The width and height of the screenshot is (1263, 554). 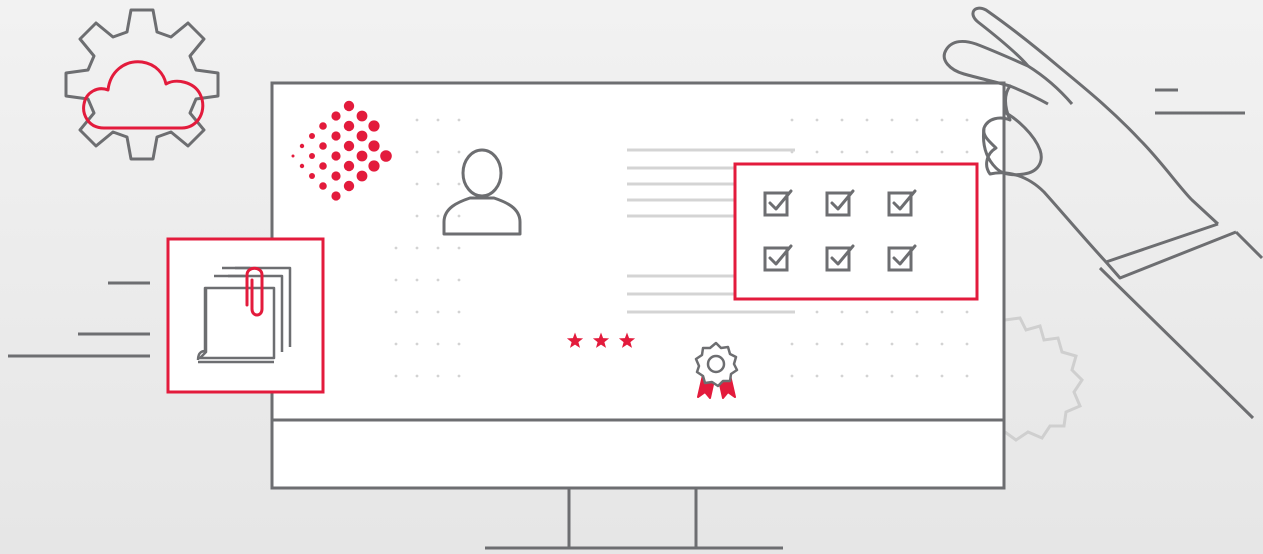 What do you see at coordinates (1200, 101) in the screenshot?
I see `motion-lines-right` at bounding box center [1200, 101].